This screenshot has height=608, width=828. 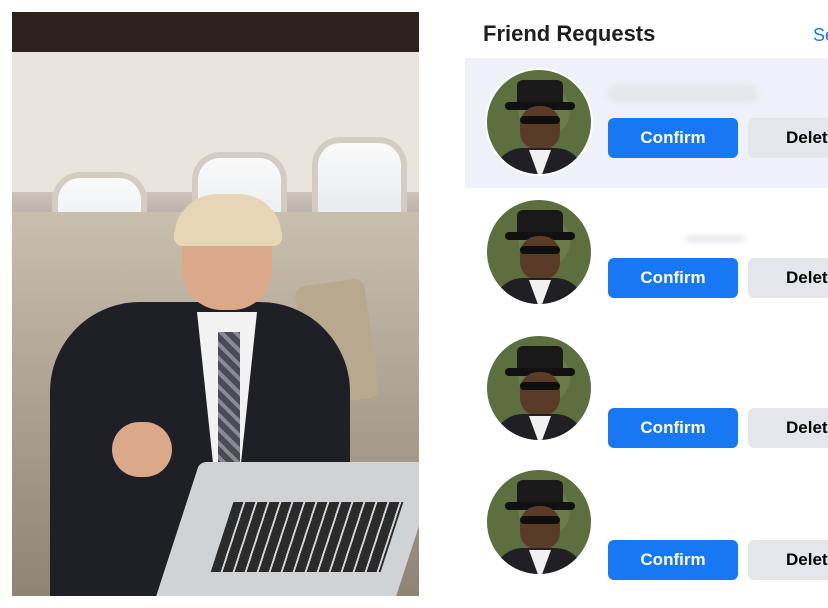 I want to click on laptop-keyboard, so click(x=307, y=537).